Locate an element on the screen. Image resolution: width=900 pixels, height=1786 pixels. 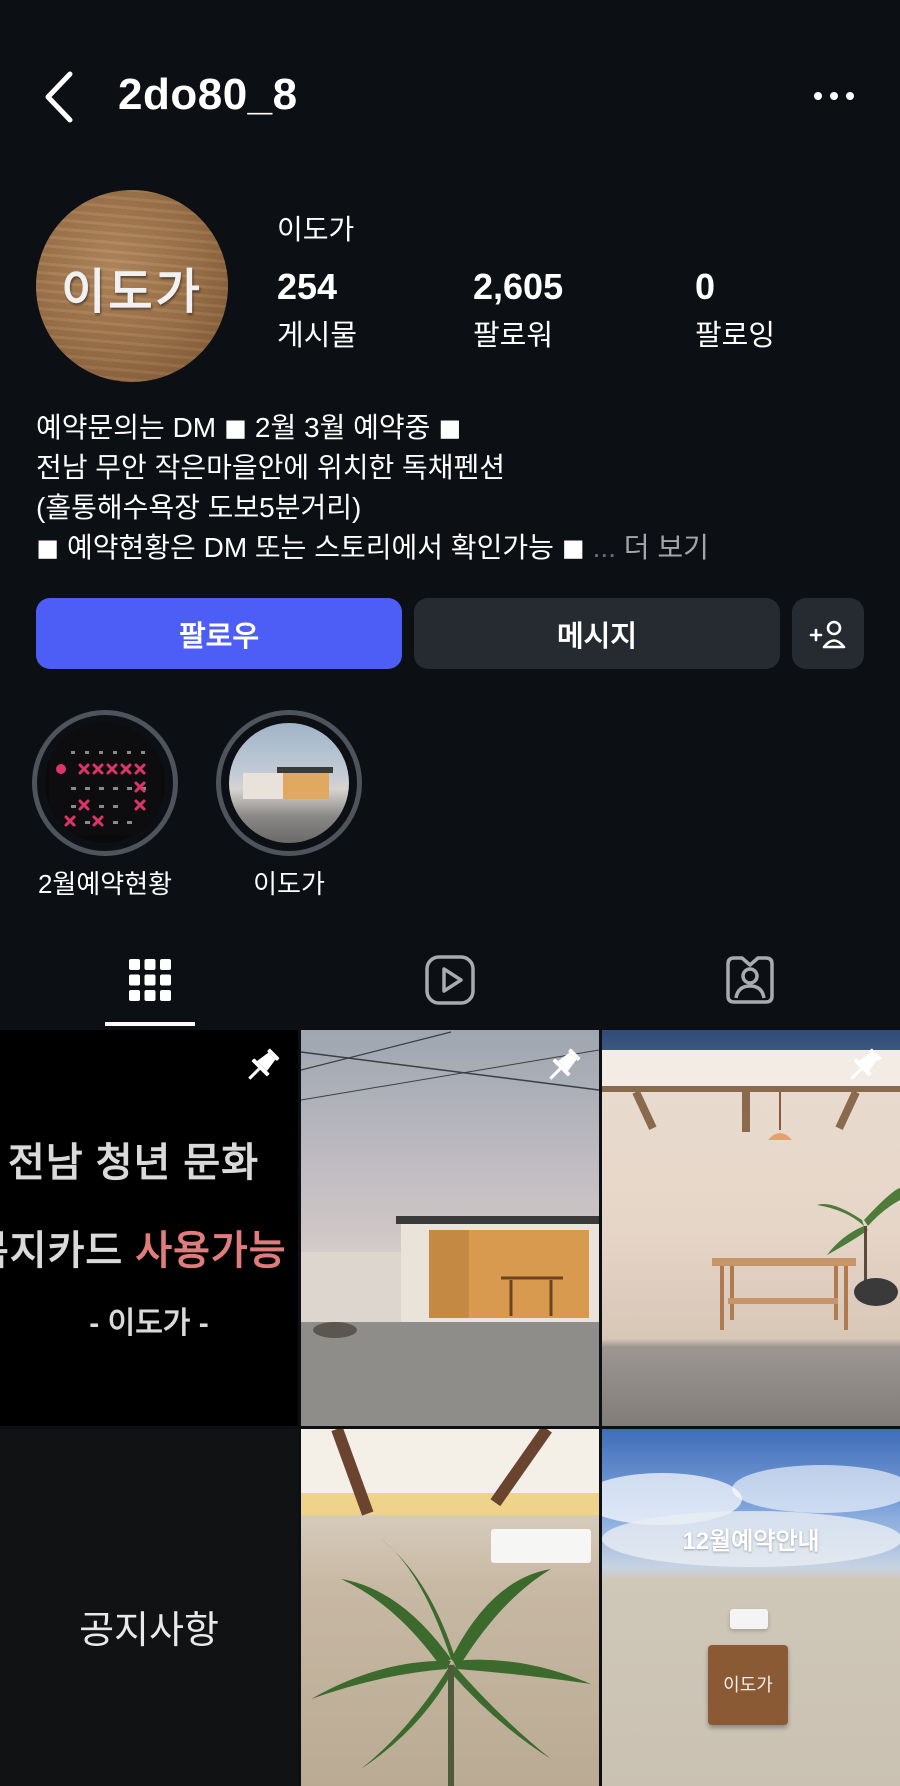
back-button is located at coordinates (60, 97).